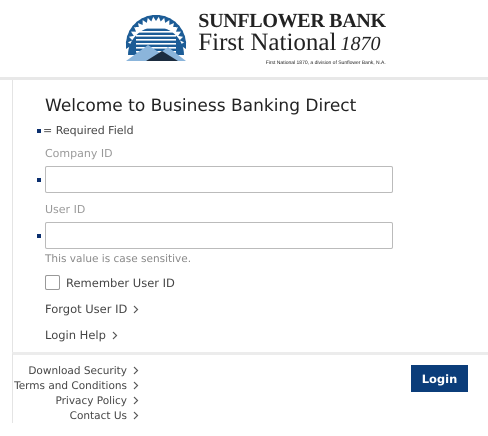 This screenshot has width=488, height=436. What do you see at coordinates (98, 416) in the screenshot?
I see `footer-link: Contact Us` at bounding box center [98, 416].